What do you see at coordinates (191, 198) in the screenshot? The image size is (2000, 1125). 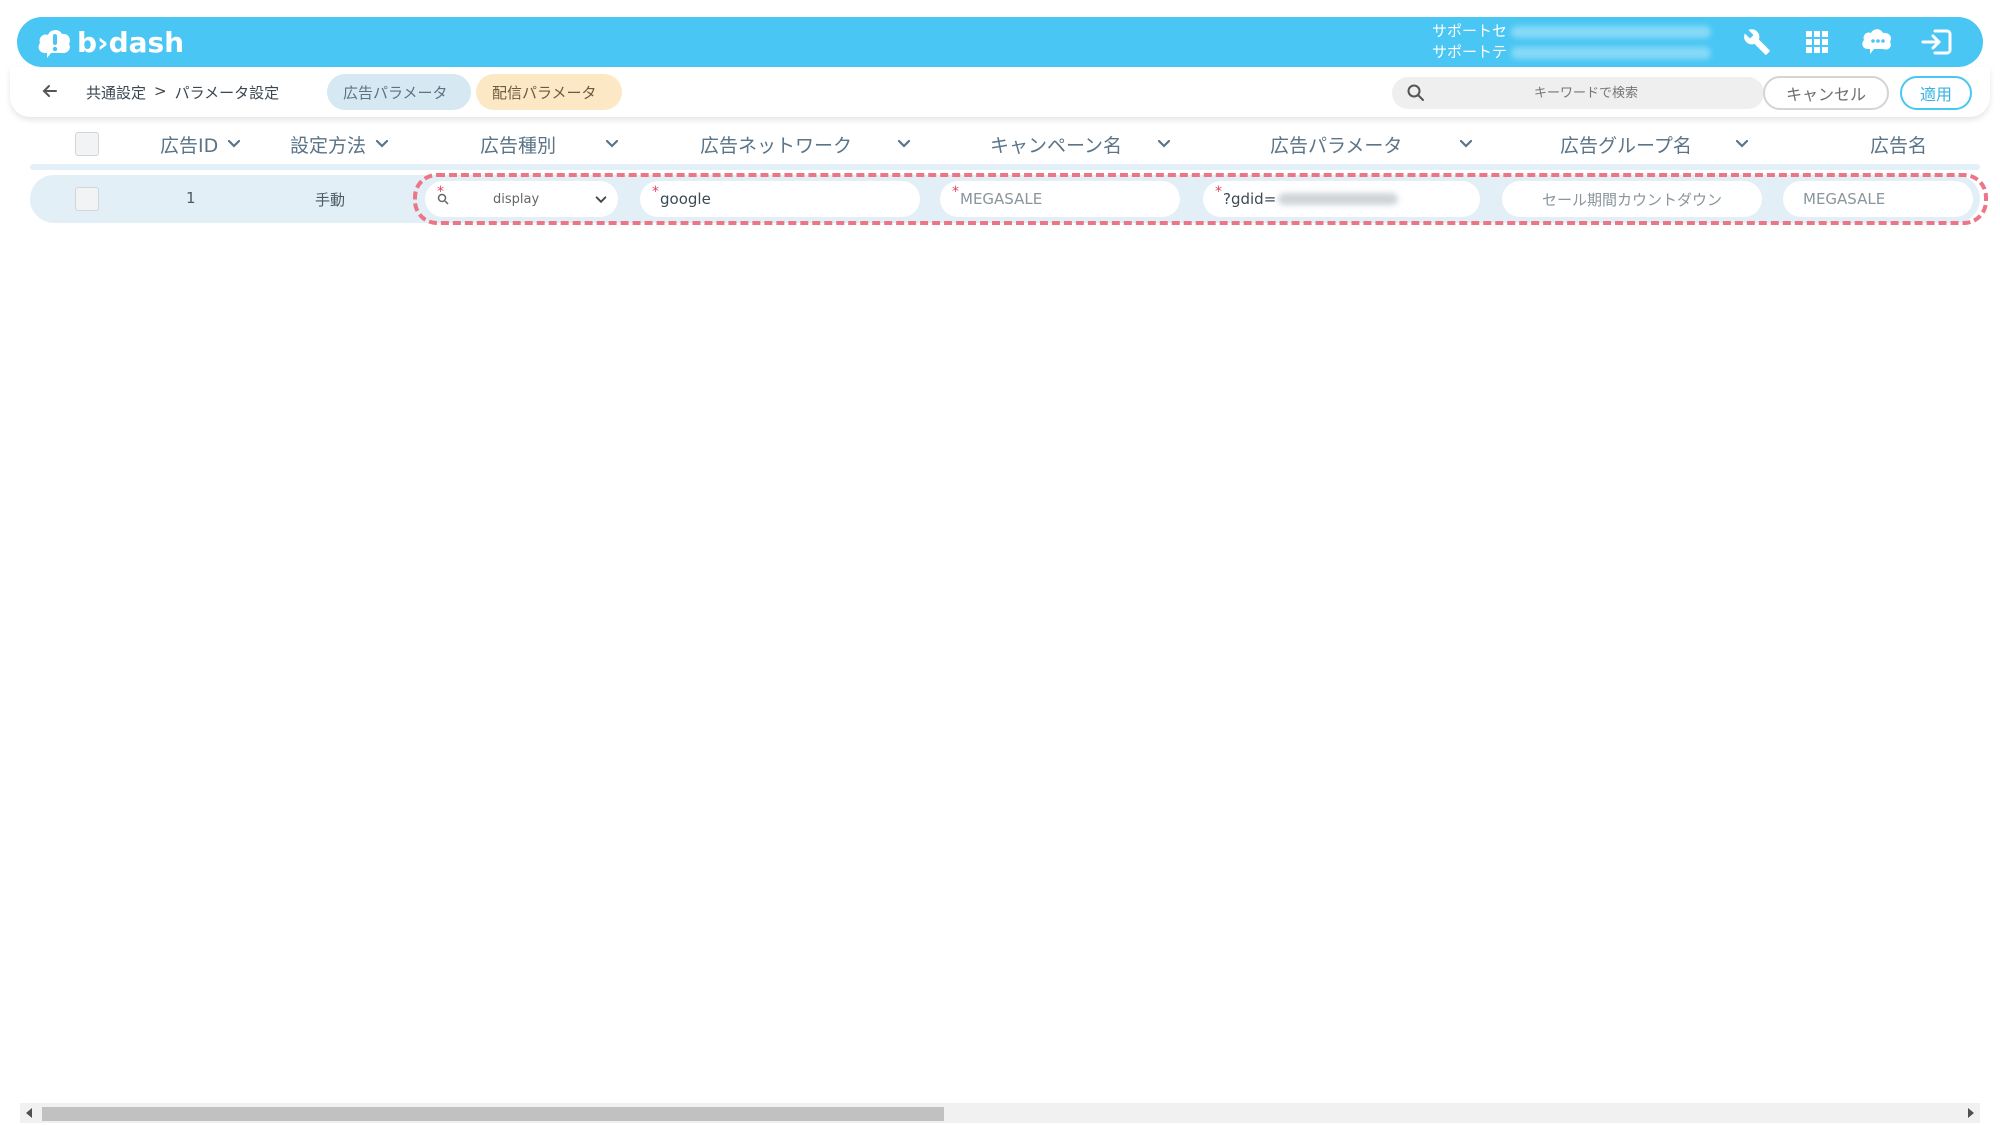 I see `cell-ad-id: 1` at bounding box center [191, 198].